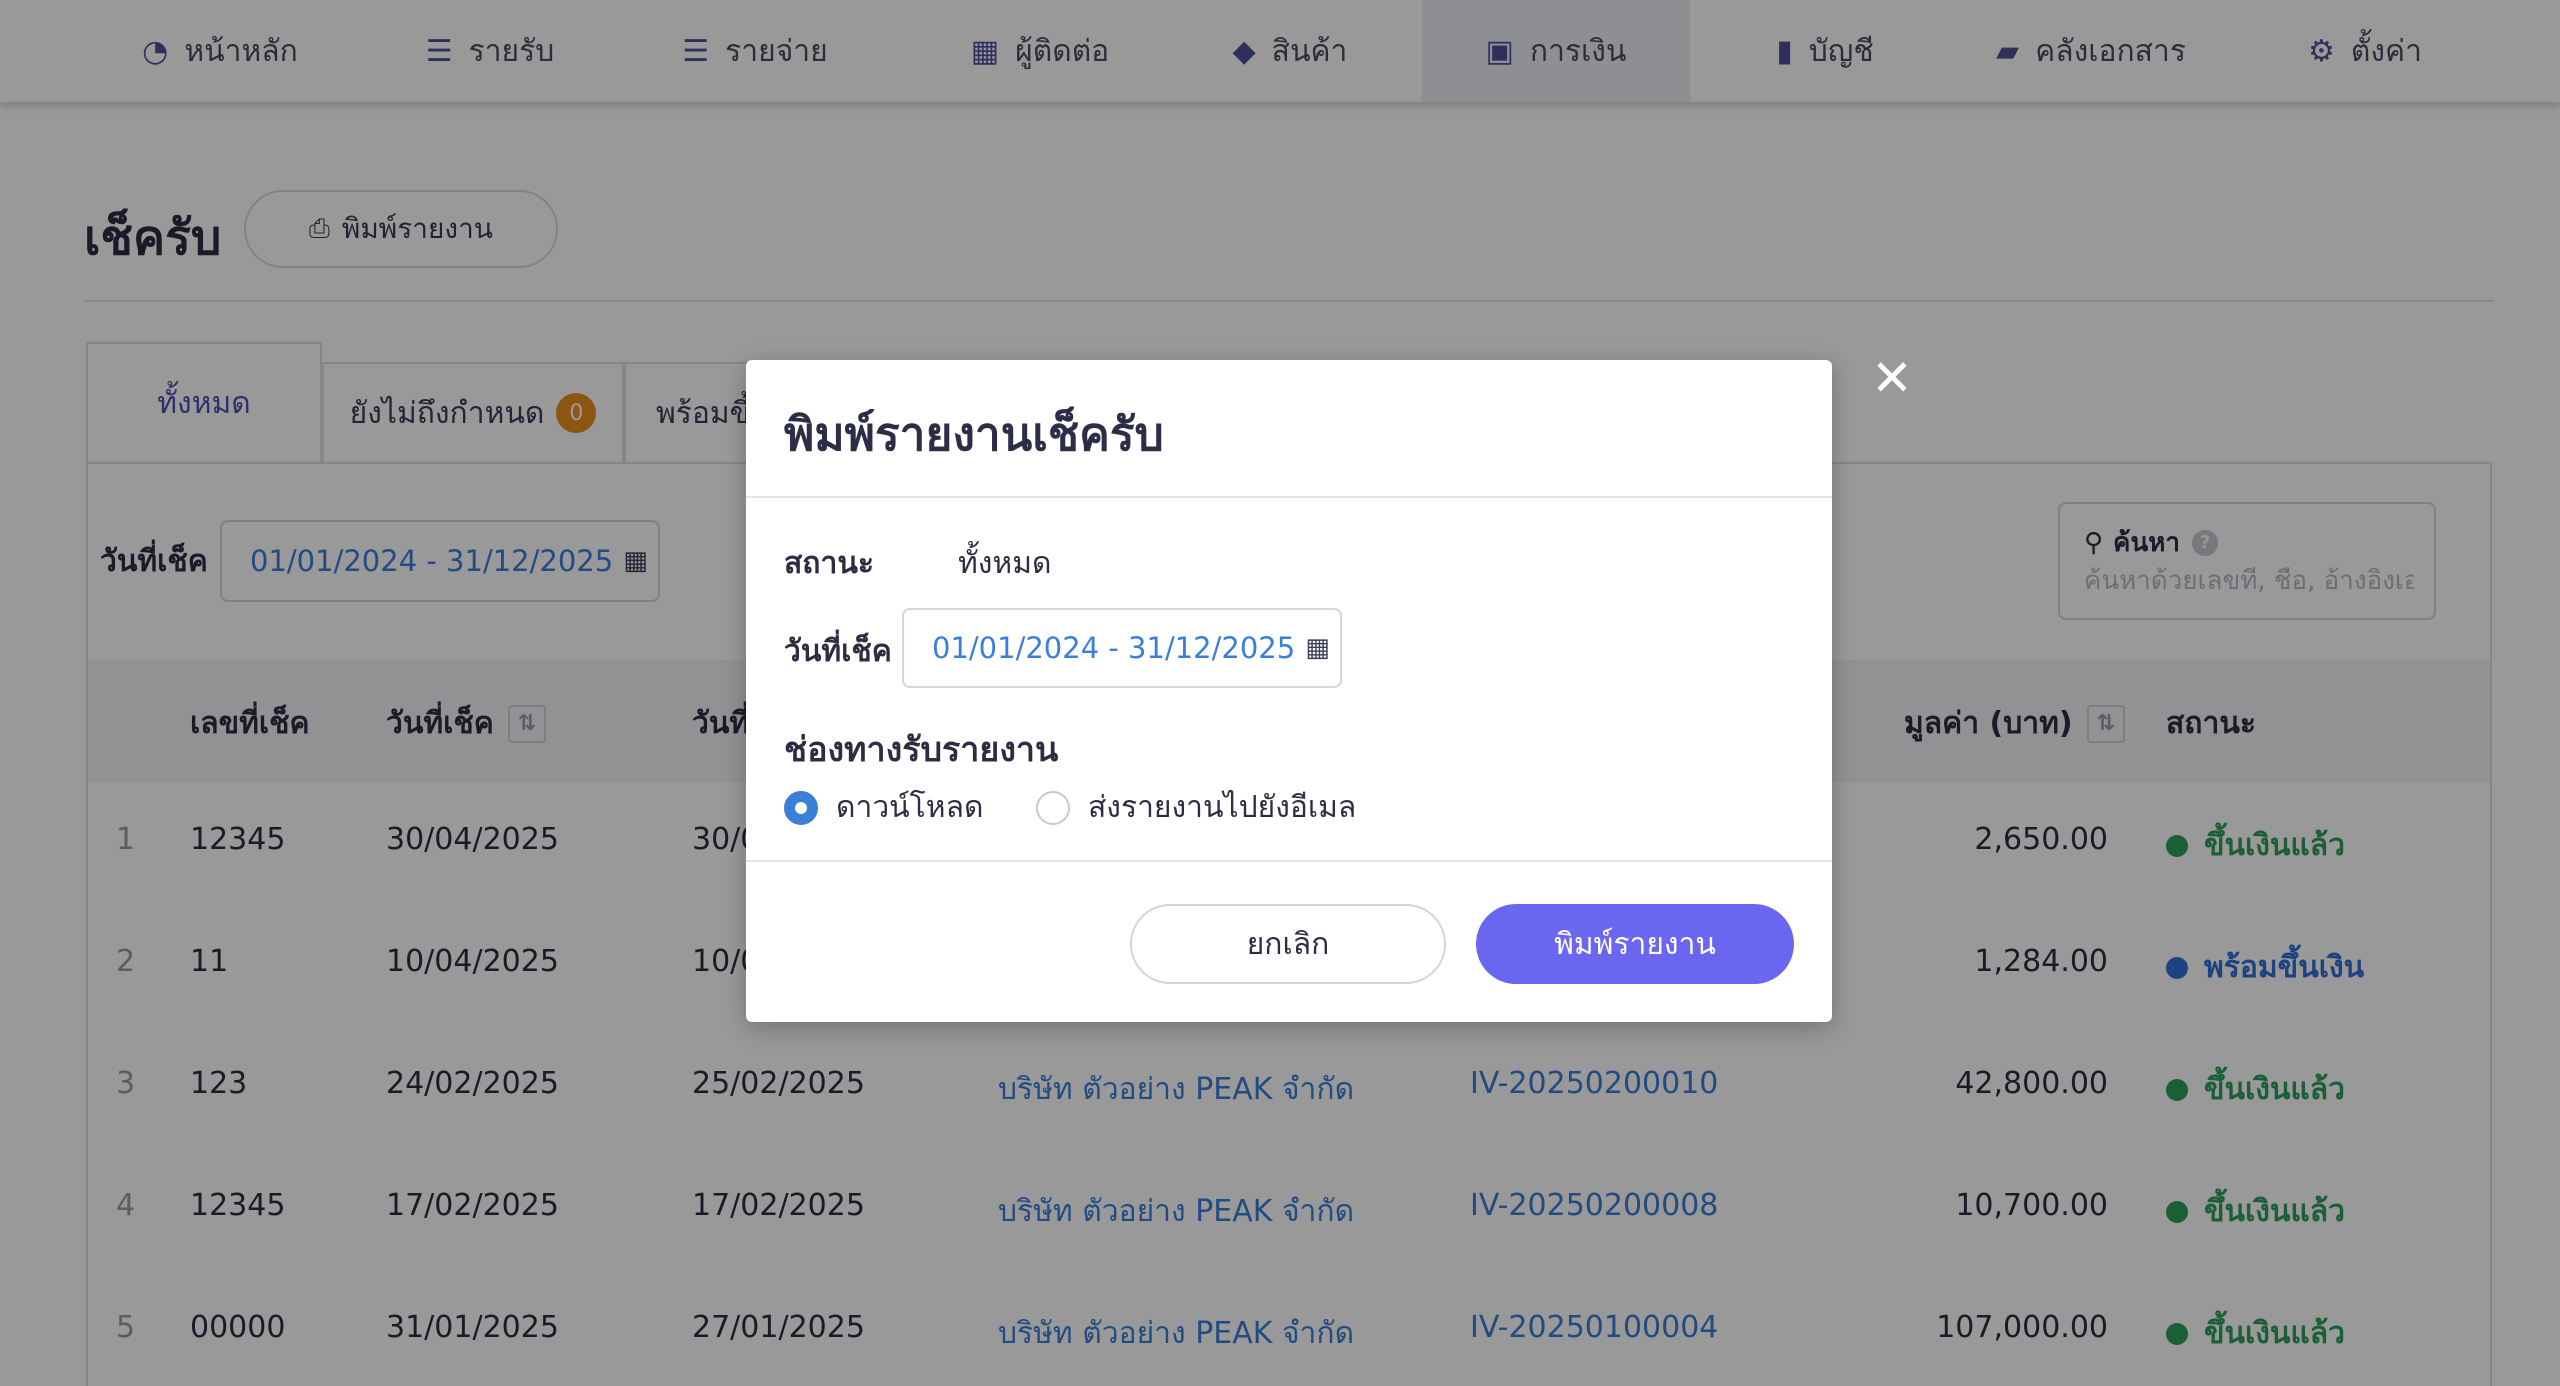 Image resolution: width=2560 pixels, height=1386 pixels. Describe the element at coordinates (1222, 807) in the screenshot. I see `radio-label: ส่งรายงานไปยังอีเมล` at that location.